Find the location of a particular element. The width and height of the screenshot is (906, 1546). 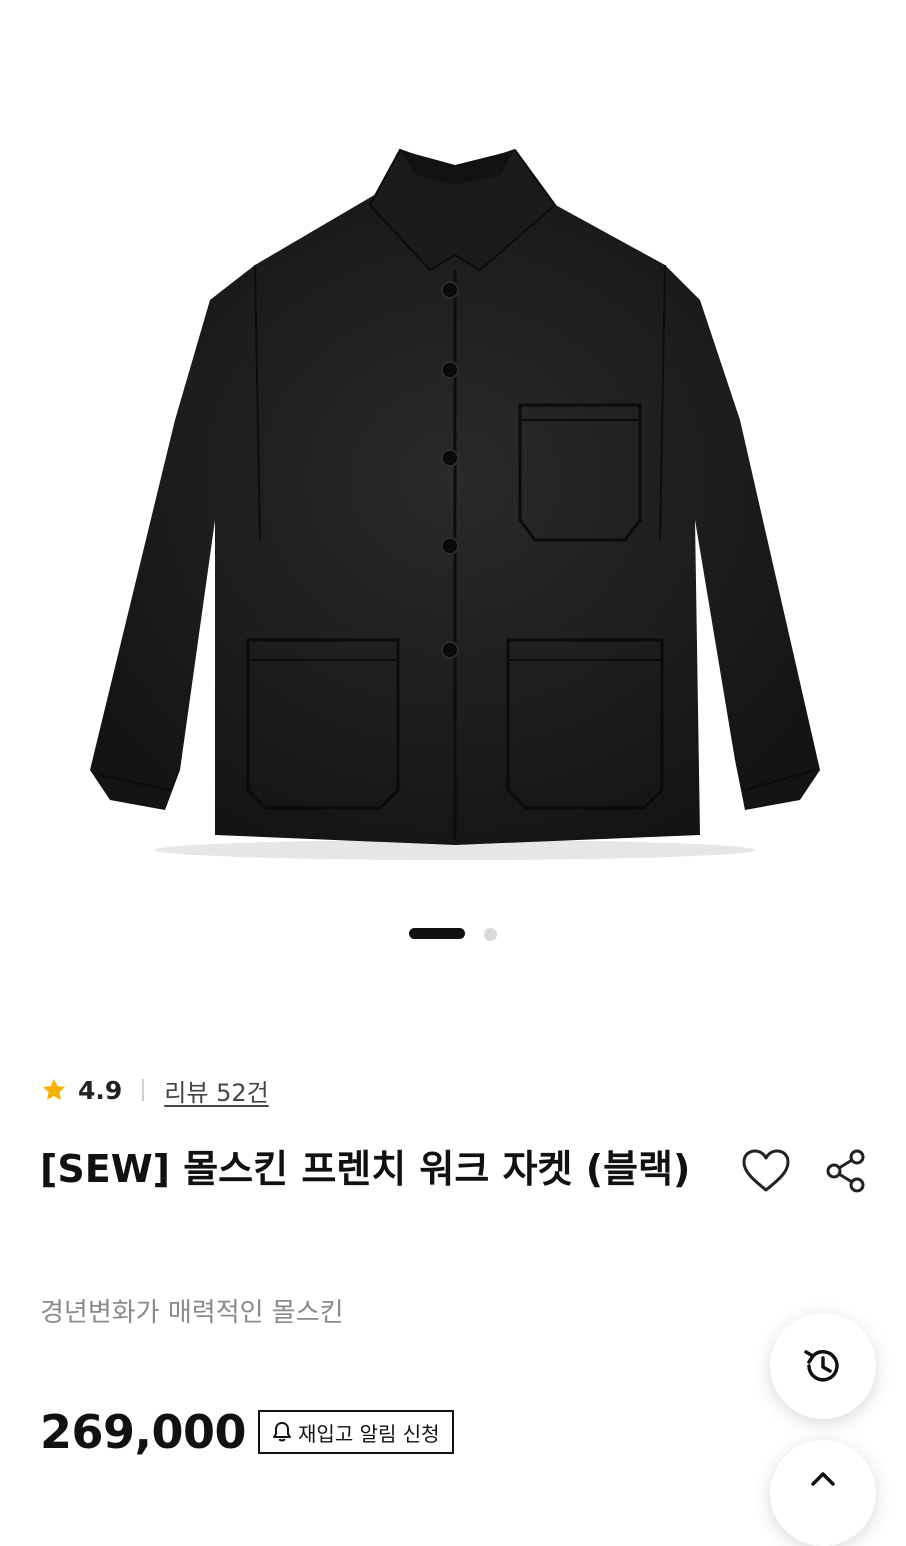

scroll-top-button is located at coordinates (823, 1493).